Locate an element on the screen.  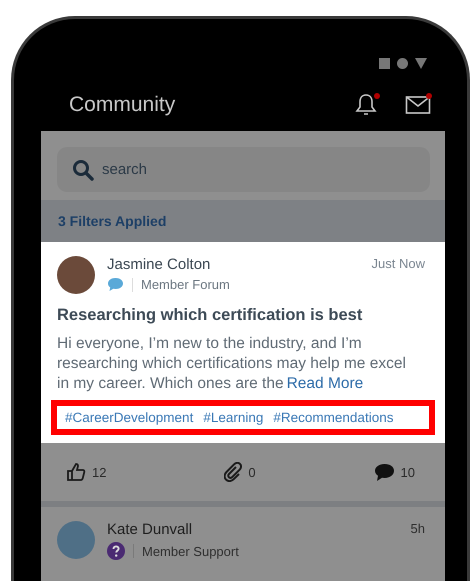
triangle-icon is located at coordinates (421, 63).